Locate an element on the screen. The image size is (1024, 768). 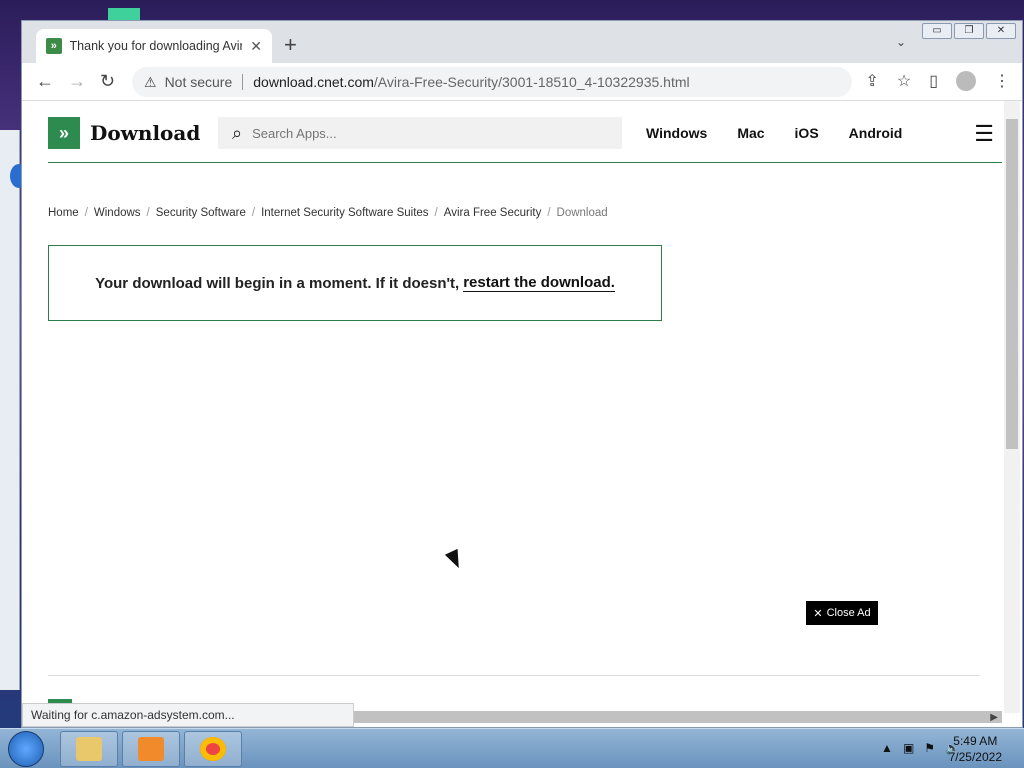
site-search: ⌕ is located at coordinates (420, 133).